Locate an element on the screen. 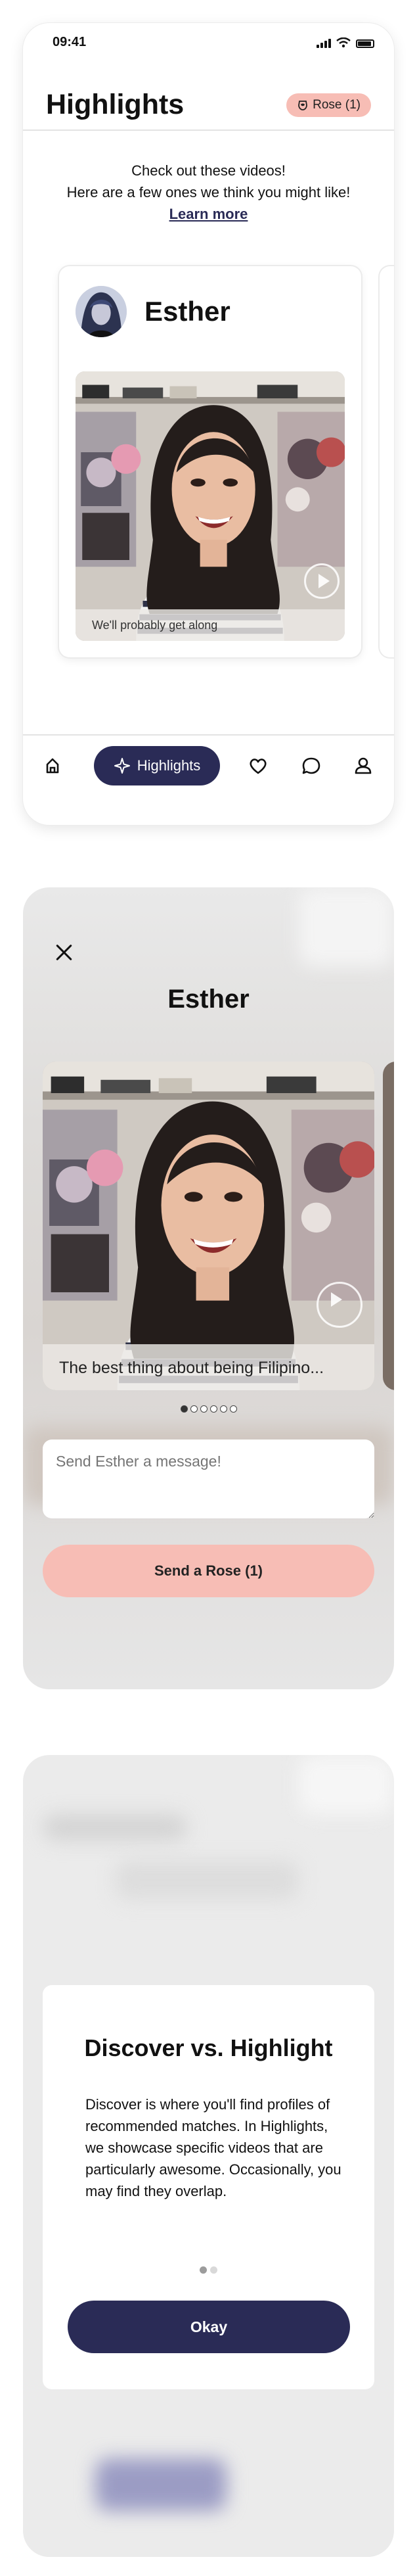 The width and height of the screenshot is (417, 2576). video-thumbnail: We'll probably get along is located at coordinates (211, 506).